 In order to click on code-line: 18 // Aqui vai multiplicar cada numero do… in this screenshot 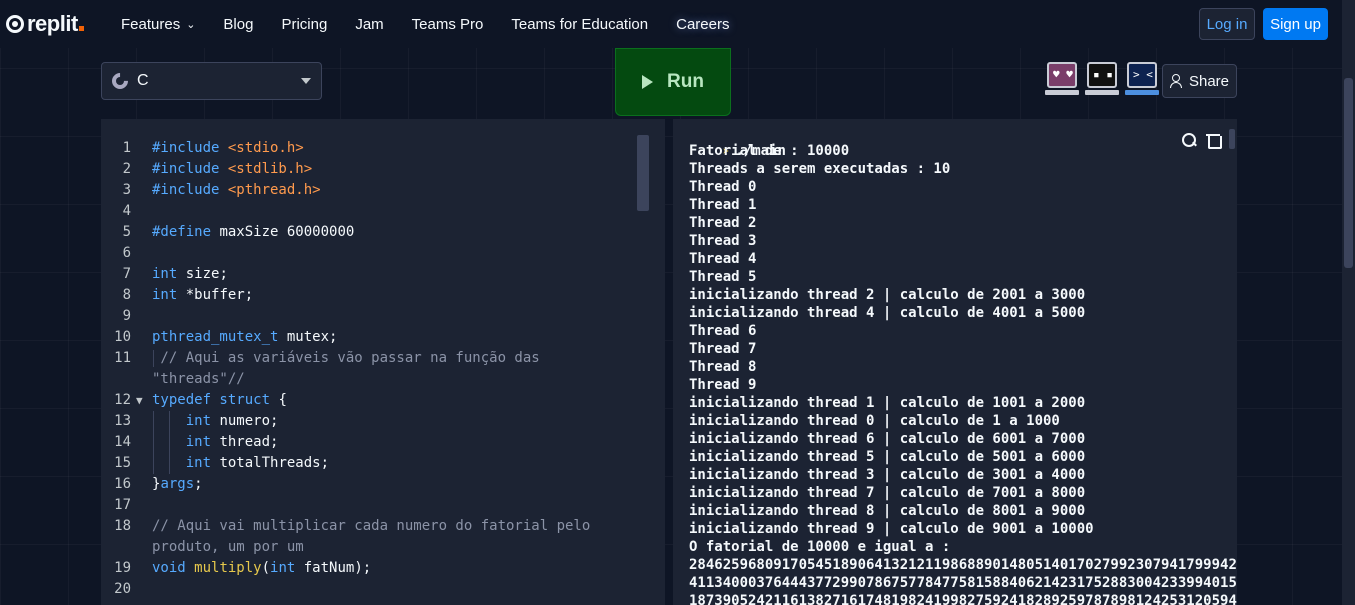, I will do `click(371, 526)`.